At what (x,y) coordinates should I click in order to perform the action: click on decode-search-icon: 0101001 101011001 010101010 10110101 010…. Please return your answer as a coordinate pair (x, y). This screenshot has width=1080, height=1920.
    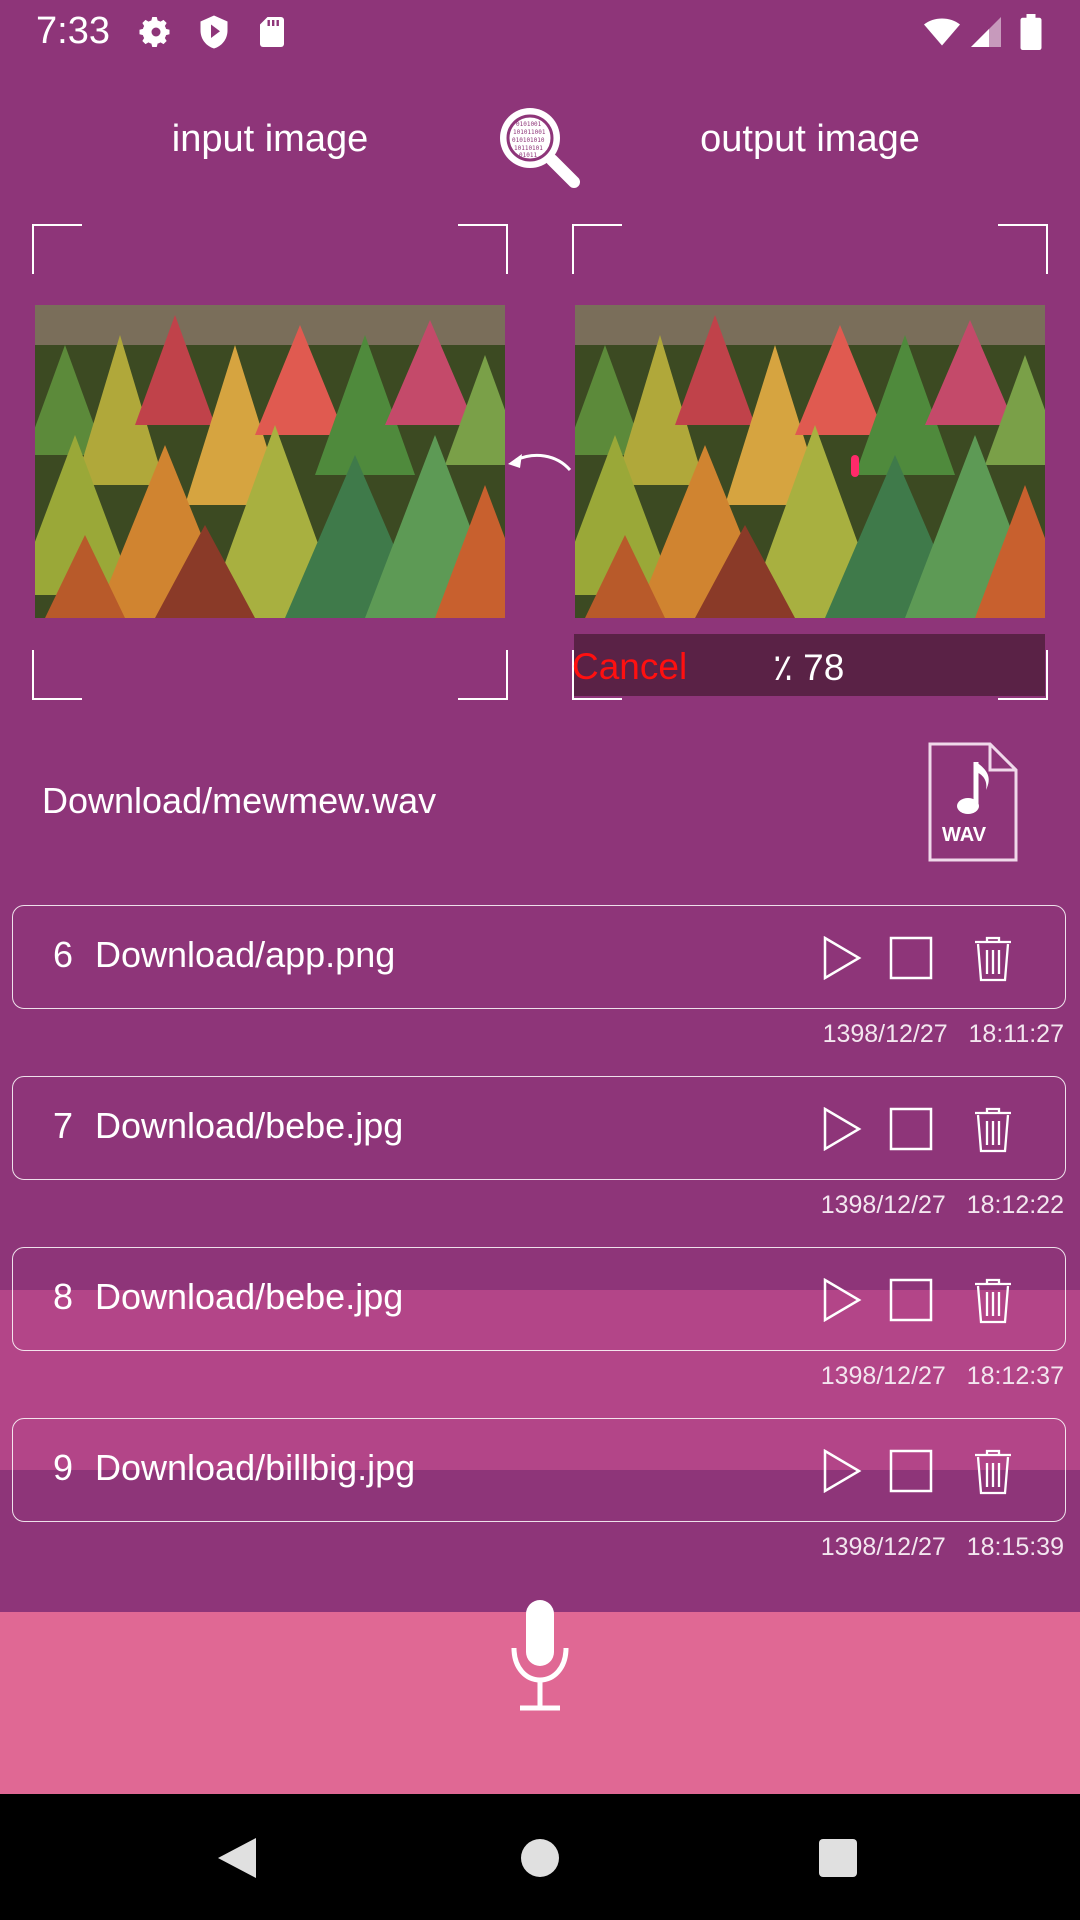
    Looking at the image, I should click on (540, 148).